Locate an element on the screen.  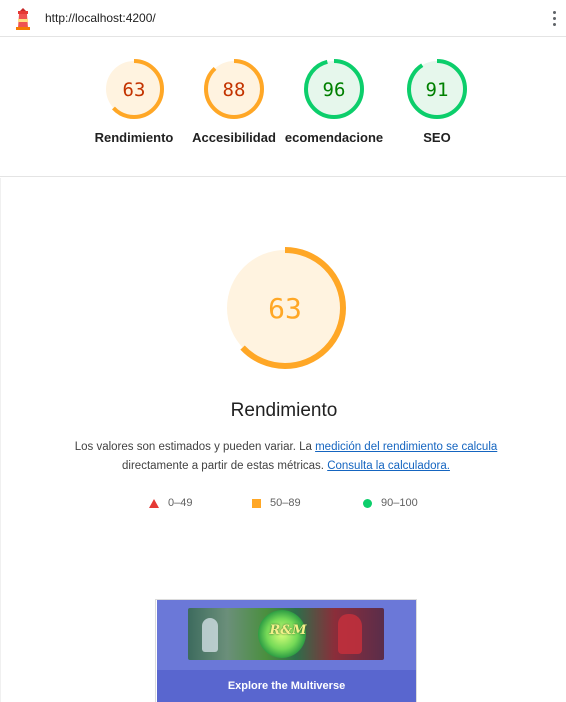
measurement-link: medición del rendimiento se calcula is located at coordinates (406, 447).